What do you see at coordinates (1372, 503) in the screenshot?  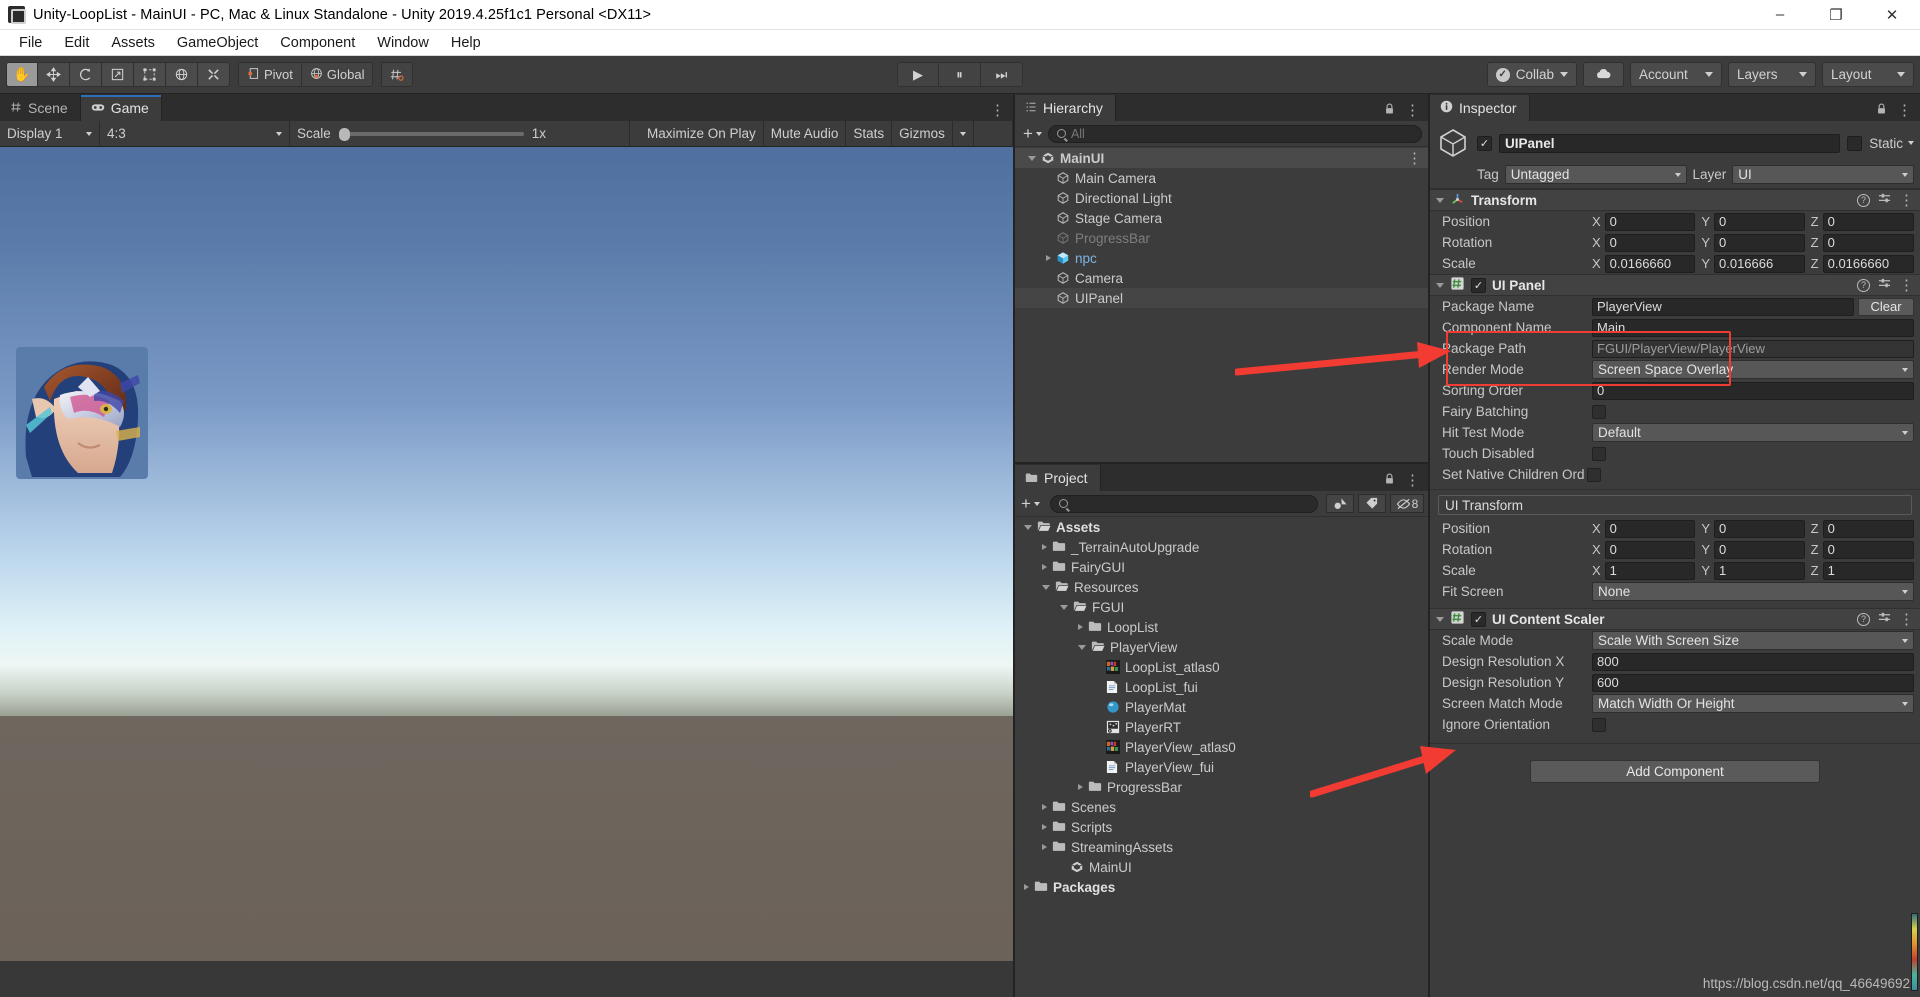 I see `filter-by-label-icon` at bounding box center [1372, 503].